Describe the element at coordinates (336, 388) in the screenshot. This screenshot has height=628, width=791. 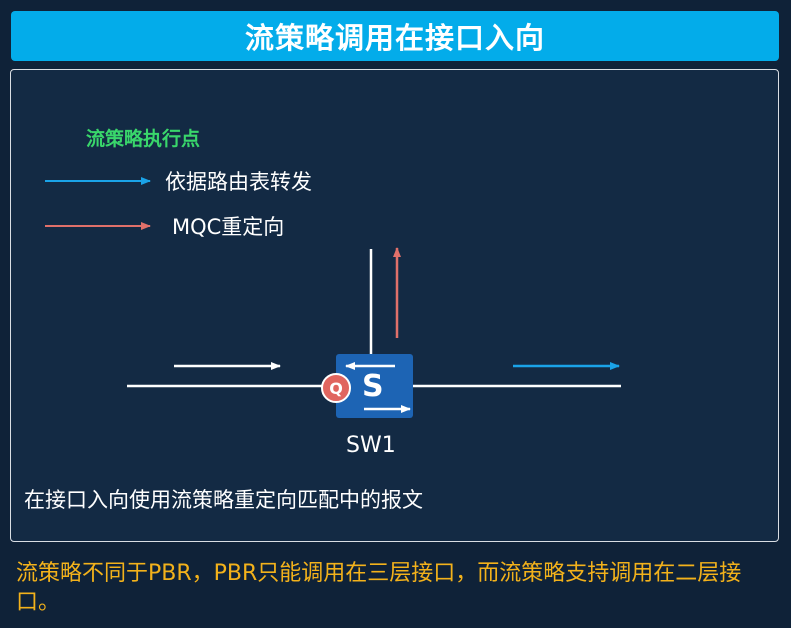
I see `qos-badge-icon: Q` at that location.